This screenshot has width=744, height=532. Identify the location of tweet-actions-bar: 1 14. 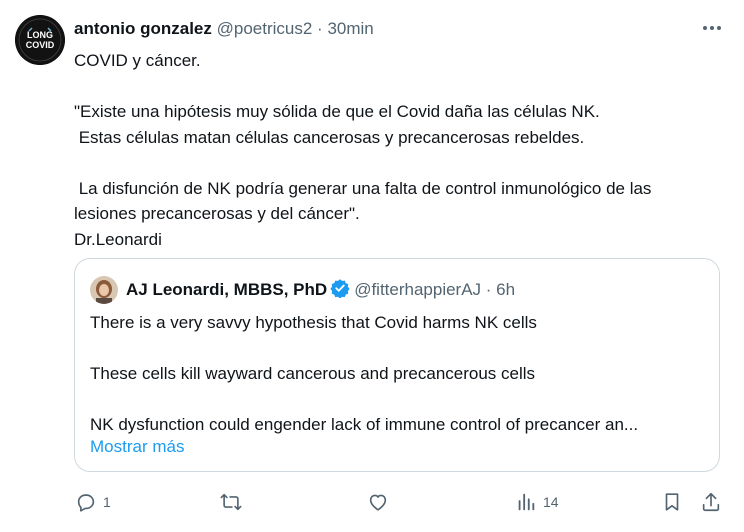
(372, 502).